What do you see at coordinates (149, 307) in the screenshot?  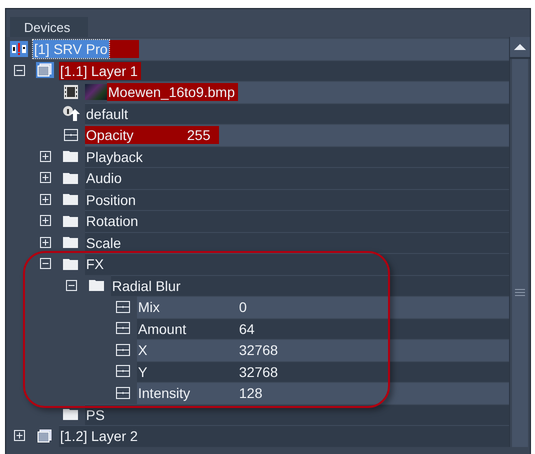 I see `item-label: Mix` at bounding box center [149, 307].